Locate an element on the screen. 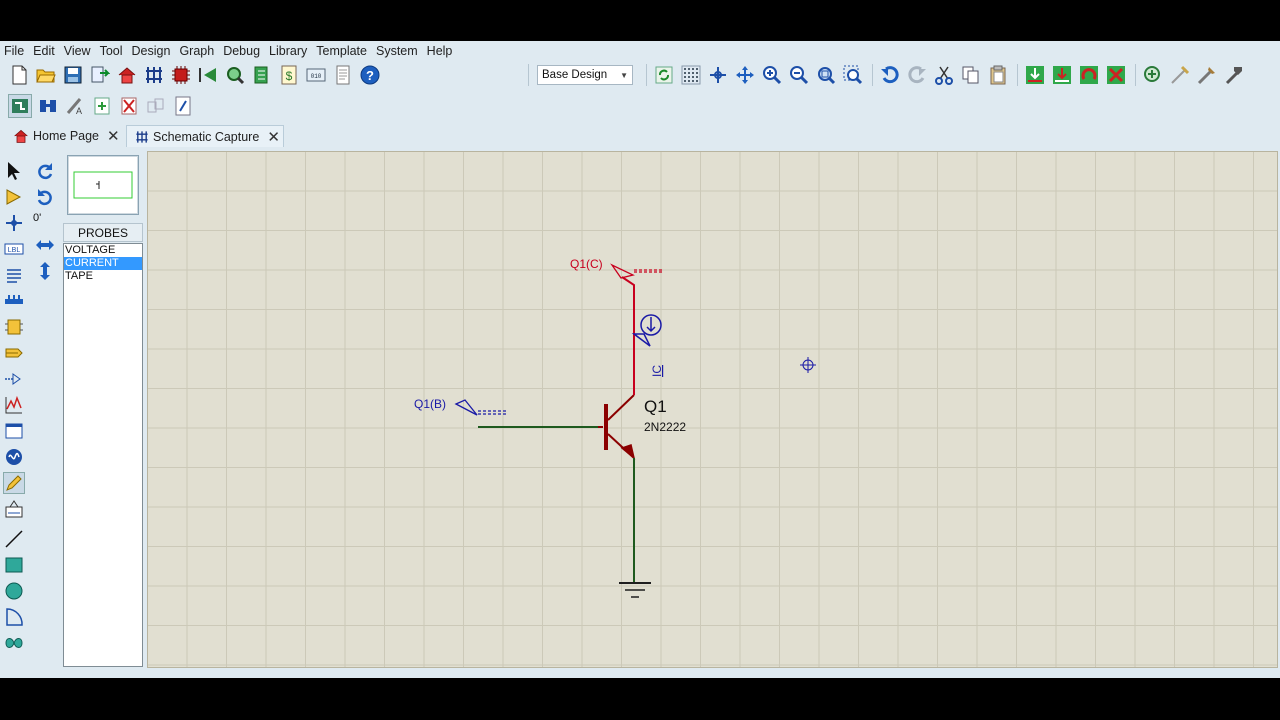 This screenshot has width=1280, height=720. buses-icon is located at coordinates (14, 301).